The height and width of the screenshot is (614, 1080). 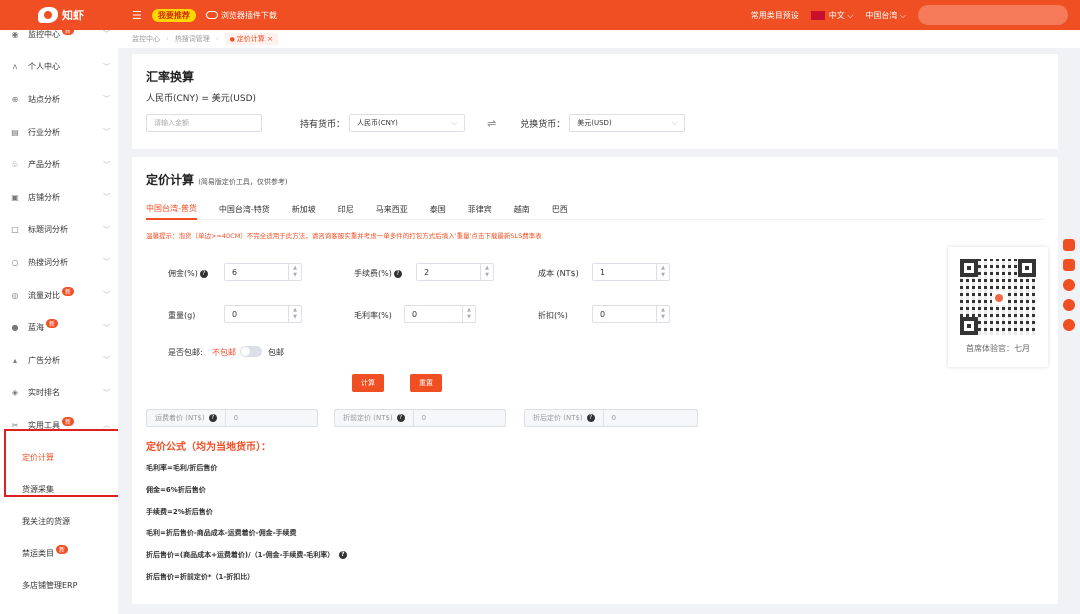 I want to click on common-category-link: 常用类目预设, so click(x=775, y=15).